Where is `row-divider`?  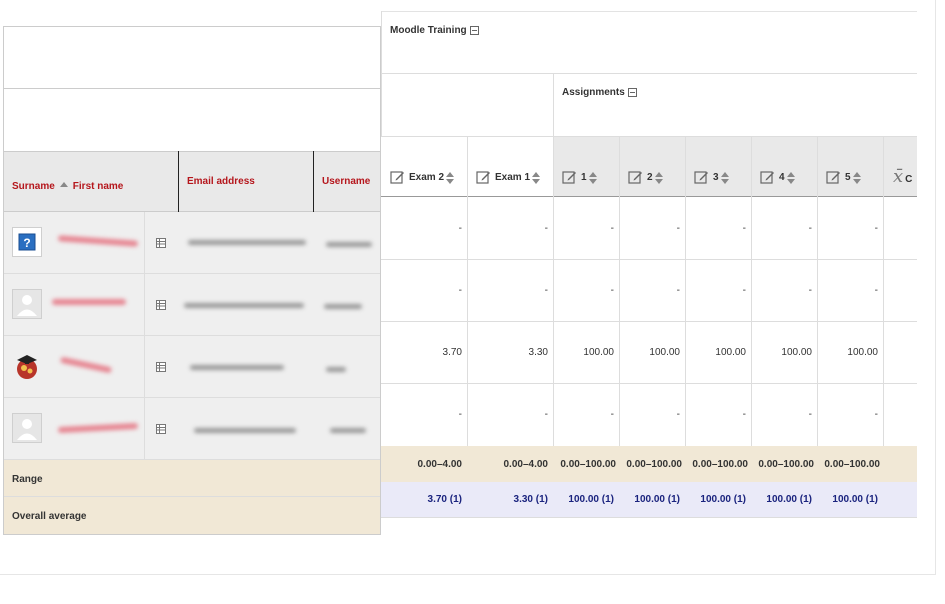 row-divider is located at coordinates (649, 321).